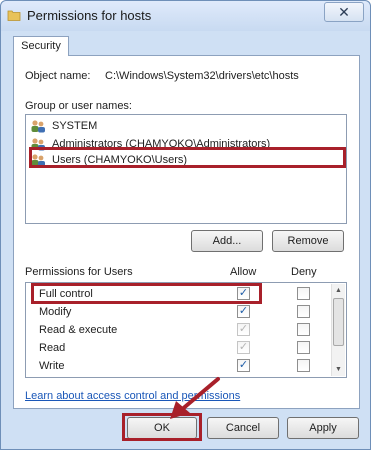 This screenshot has width=371, height=450. What do you see at coordinates (243, 347) in the screenshot?
I see `allow-checkbox-read: ✓` at bounding box center [243, 347].